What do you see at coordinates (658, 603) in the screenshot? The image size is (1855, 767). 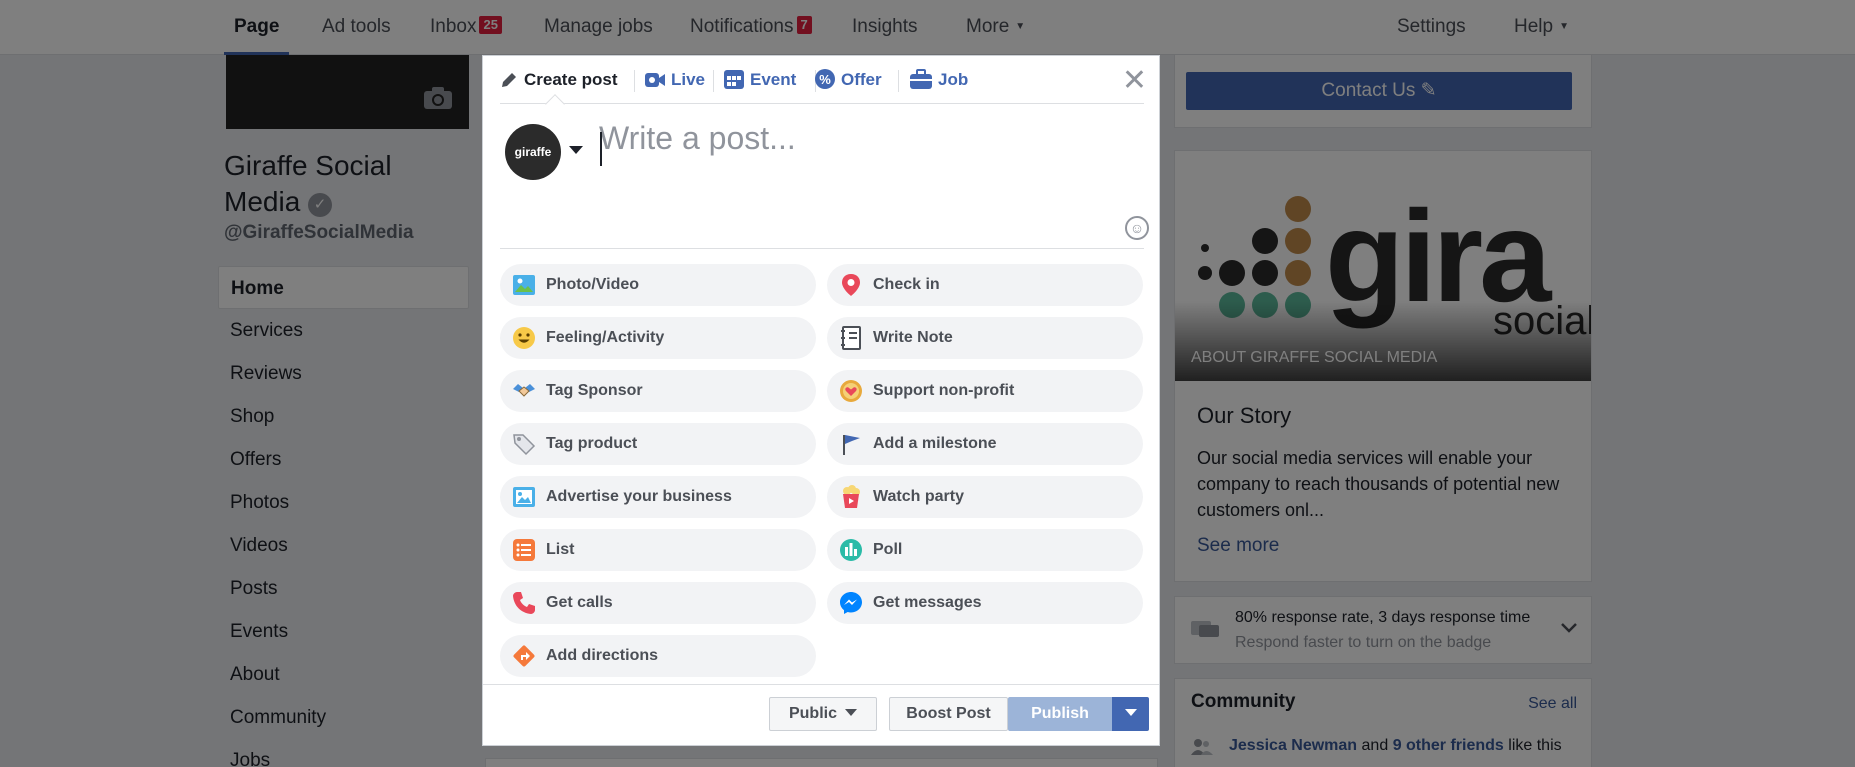 I see `option-get-calls: Get calls` at bounding box center [658, 603].